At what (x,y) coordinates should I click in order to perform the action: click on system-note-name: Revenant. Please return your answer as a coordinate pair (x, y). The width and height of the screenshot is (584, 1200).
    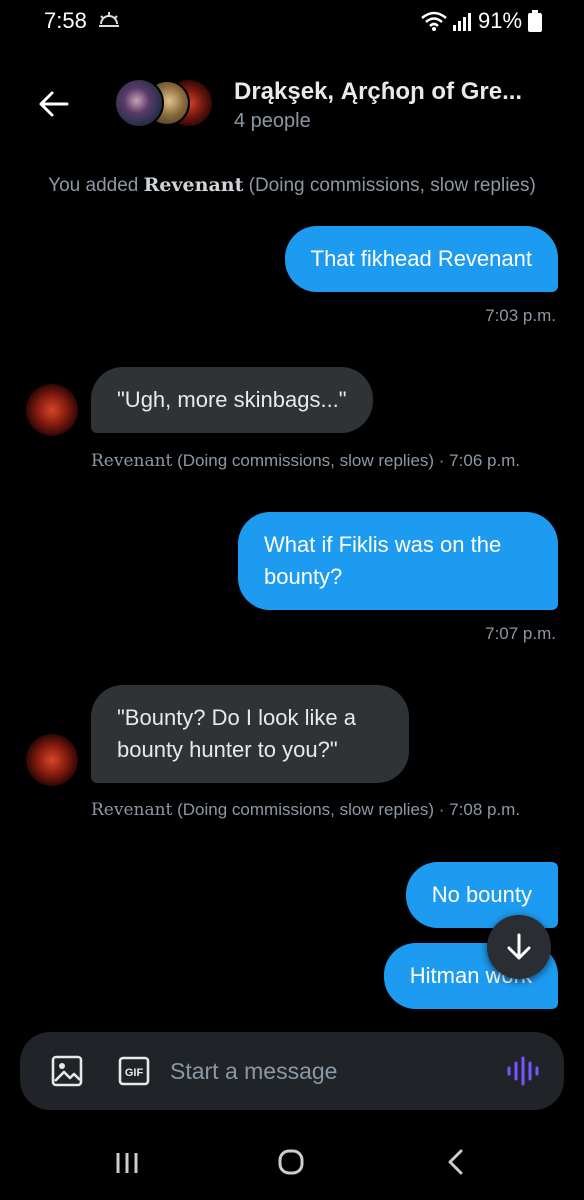
    Looking at the image, I should click on (193, 185).